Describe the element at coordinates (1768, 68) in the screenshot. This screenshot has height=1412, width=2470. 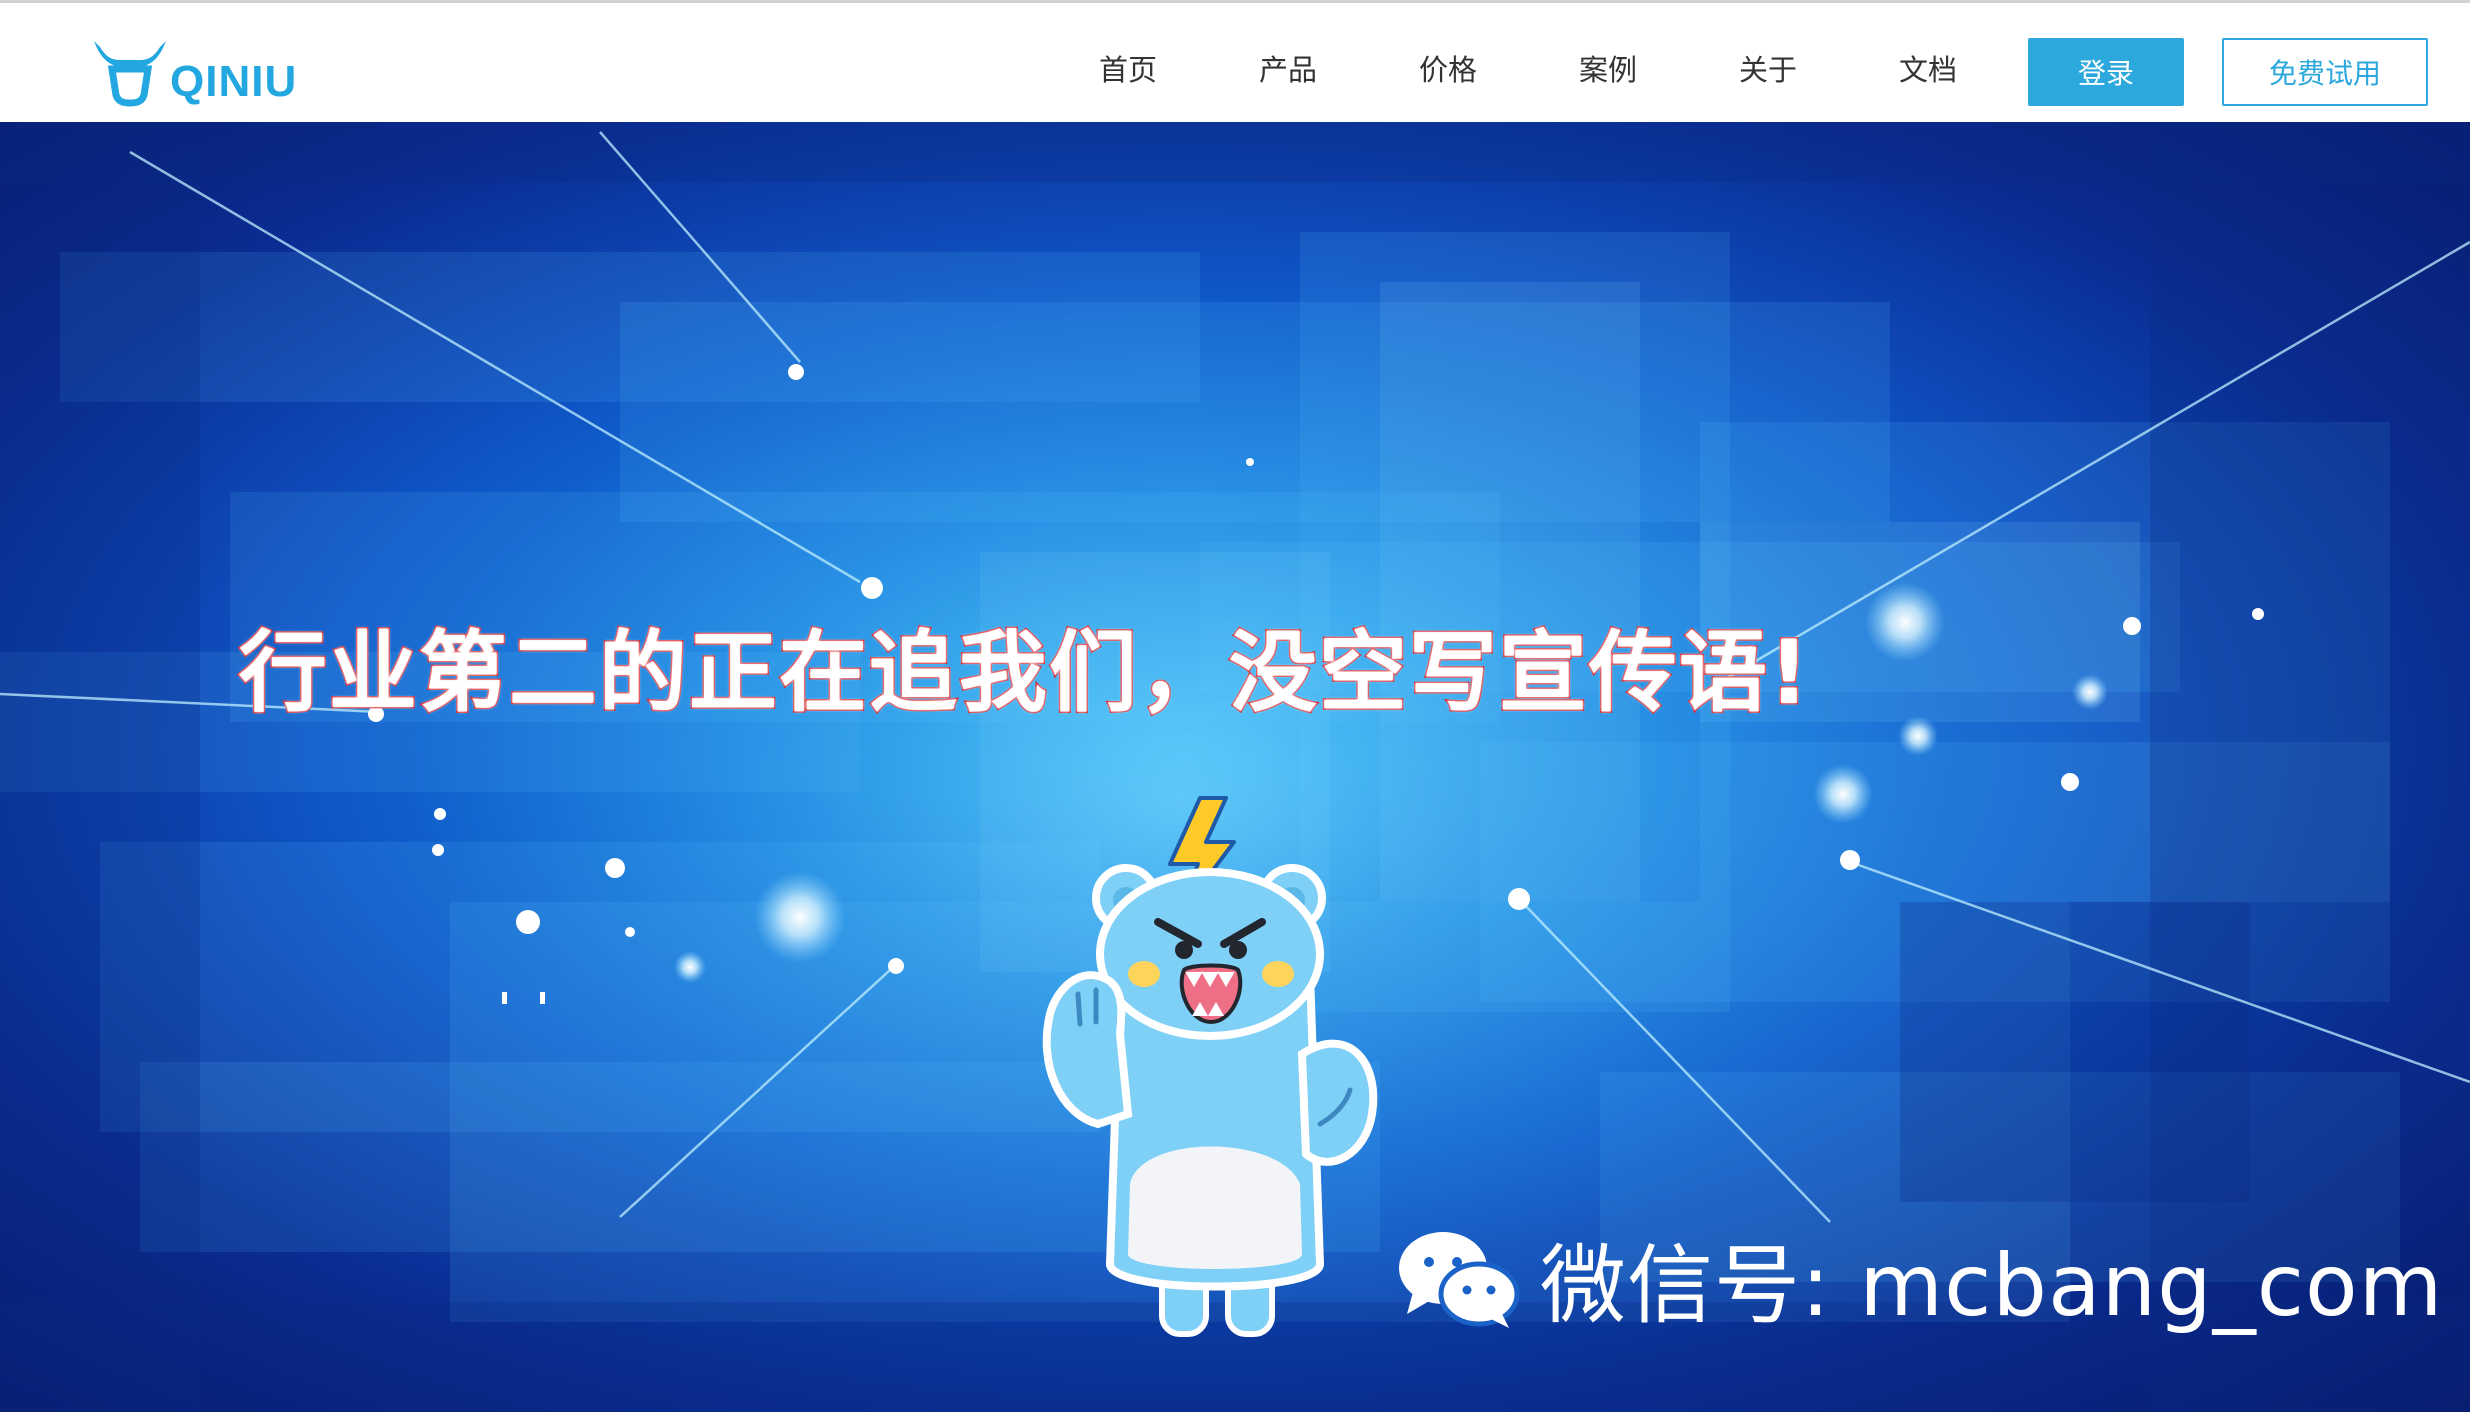
I see `nav-item-about: 关于` at that location.